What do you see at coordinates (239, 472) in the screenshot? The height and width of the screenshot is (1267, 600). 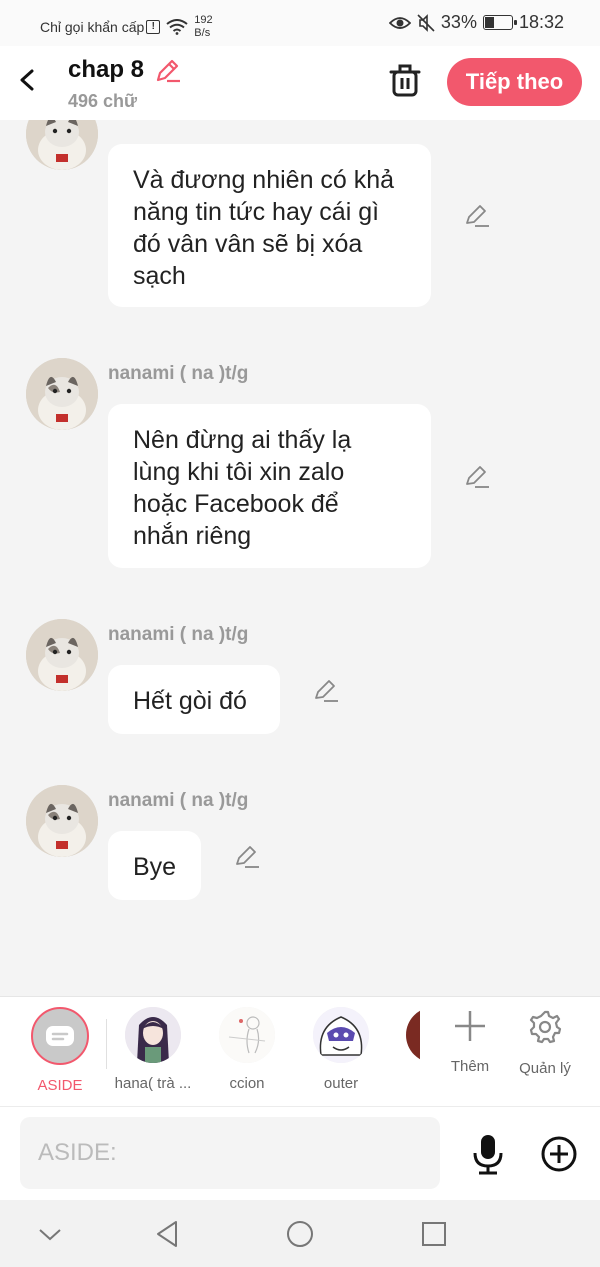 I see `message-line: lùng khi tôi xin zalo` at bounding box center [239, 472].